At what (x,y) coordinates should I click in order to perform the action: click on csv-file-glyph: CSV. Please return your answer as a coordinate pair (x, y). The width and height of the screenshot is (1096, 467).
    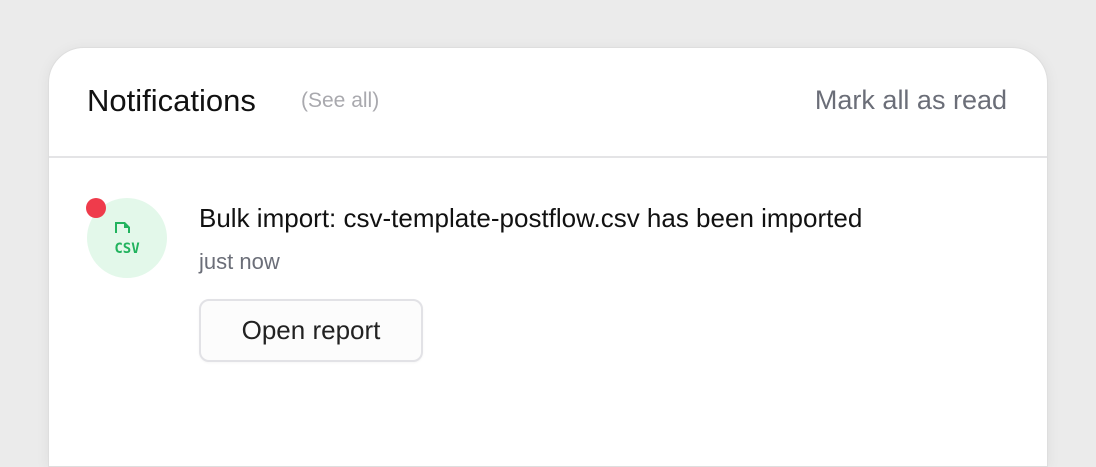
    Looking at the image, I should click on (127, 239).